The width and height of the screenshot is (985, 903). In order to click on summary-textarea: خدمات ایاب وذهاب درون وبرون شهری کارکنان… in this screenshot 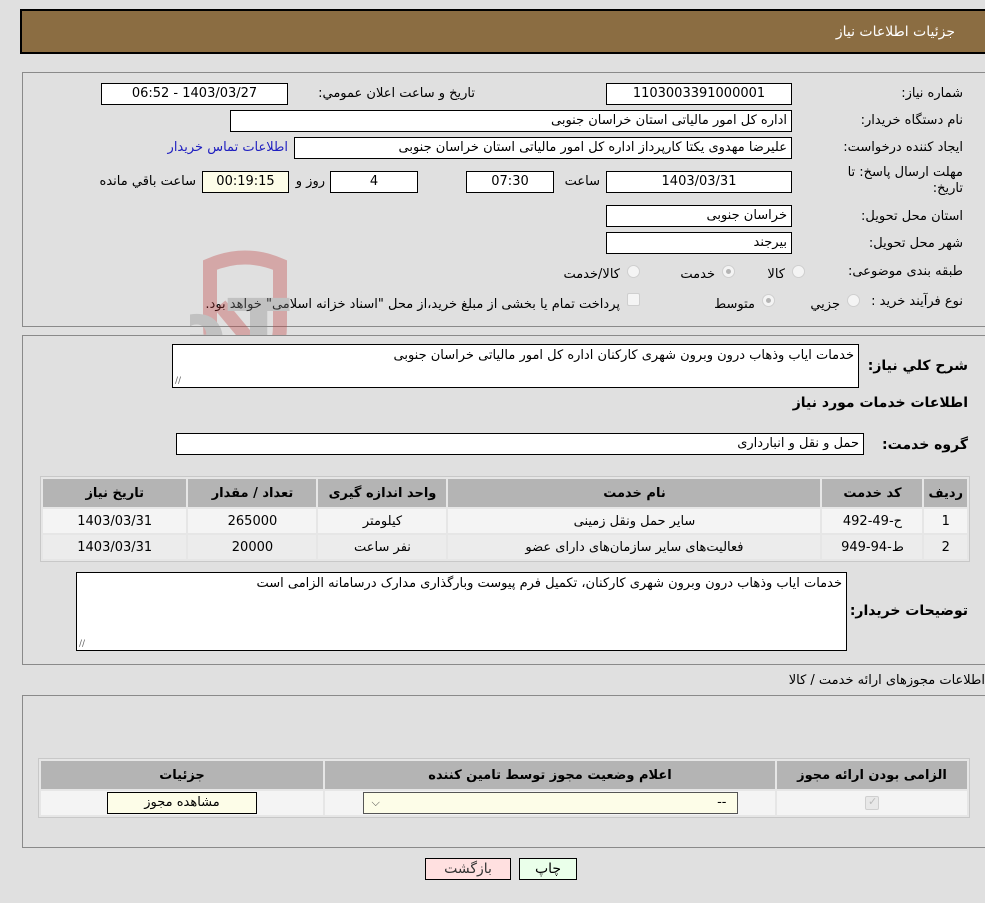, I will do `click(515, 366)`.